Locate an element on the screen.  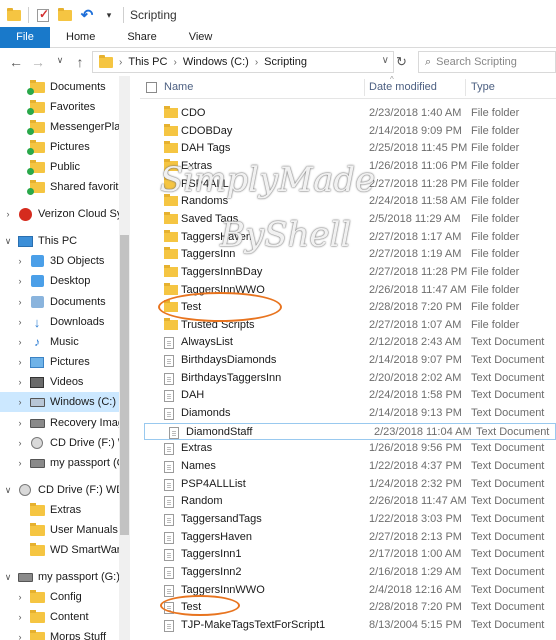
tab-file: File is located at coordinates (25, 37).